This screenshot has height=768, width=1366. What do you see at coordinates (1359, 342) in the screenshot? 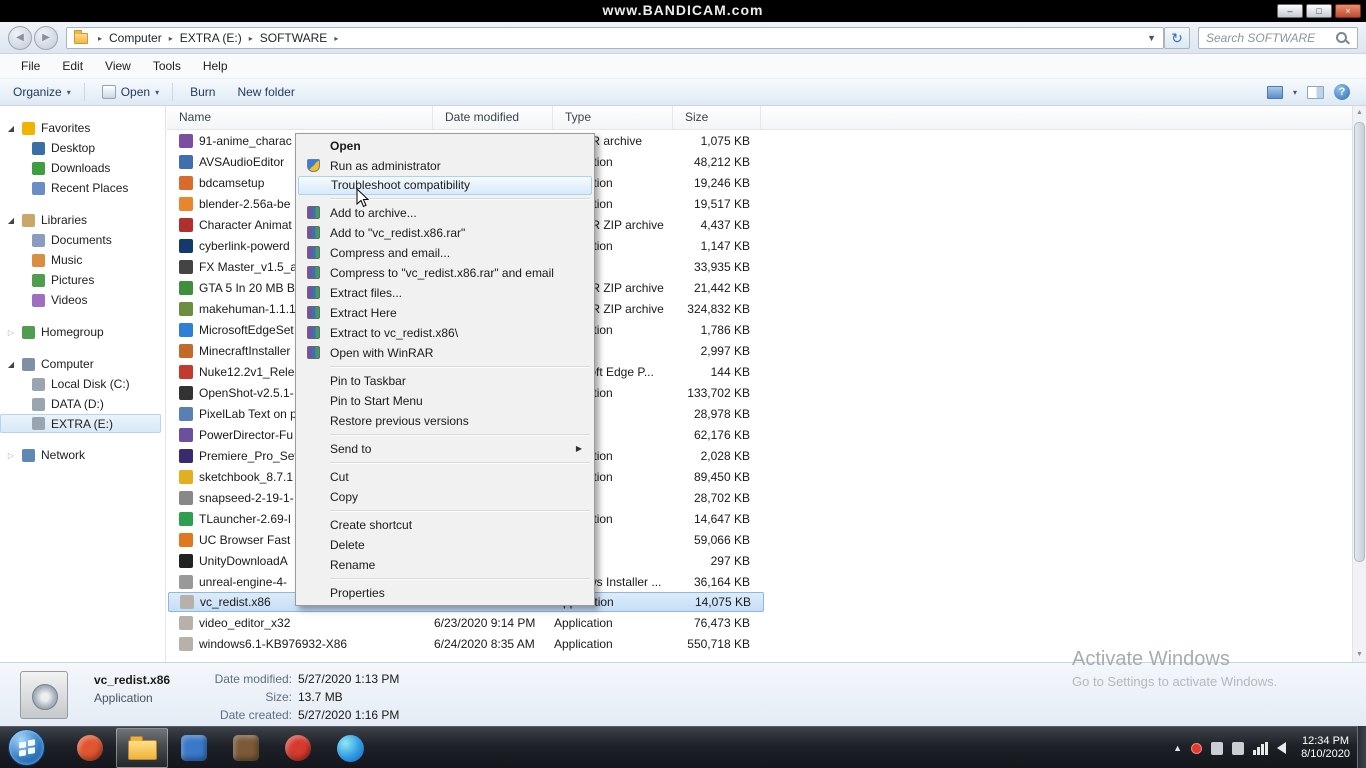
I see `scrollbar-thumb` at bounding box center [1359, 342].